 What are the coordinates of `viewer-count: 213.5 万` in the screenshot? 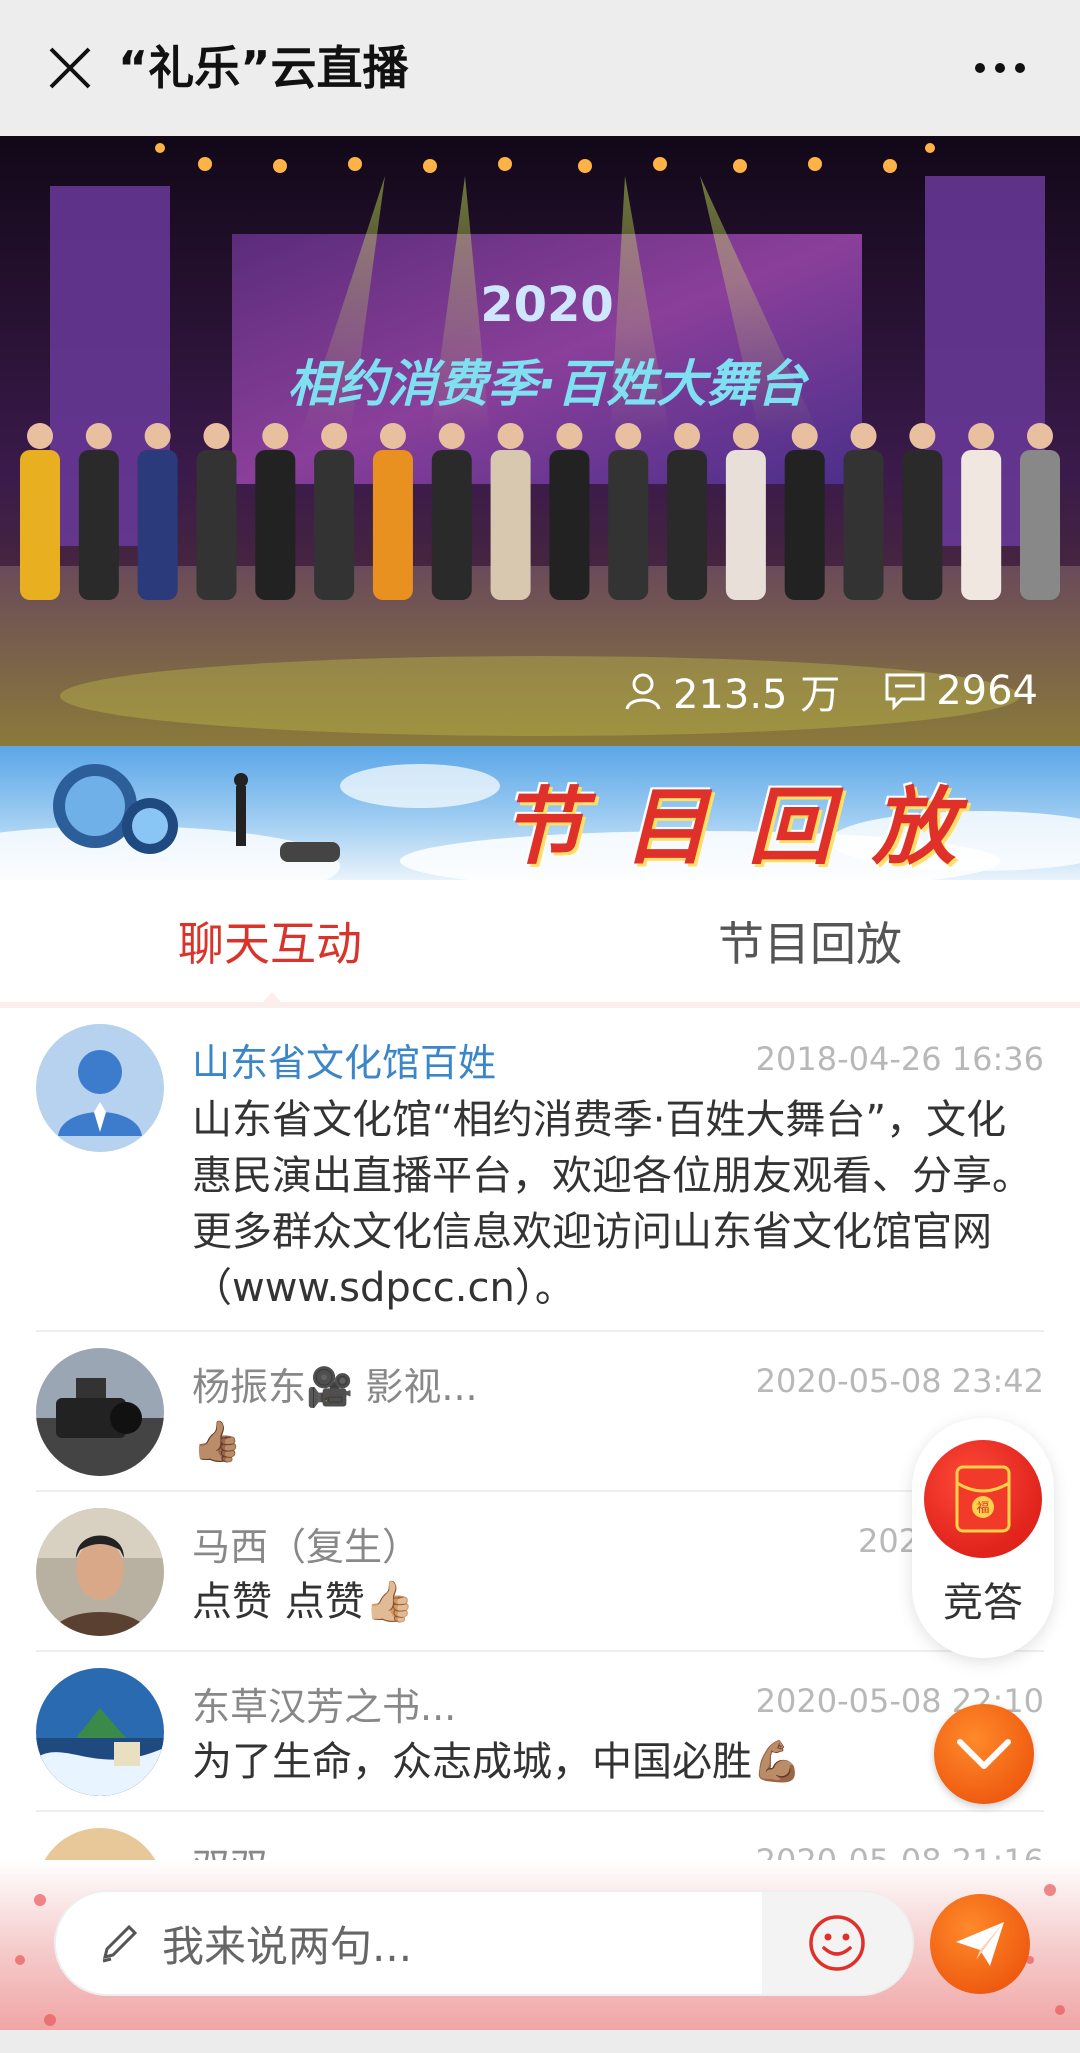 It's located at (731, 691).